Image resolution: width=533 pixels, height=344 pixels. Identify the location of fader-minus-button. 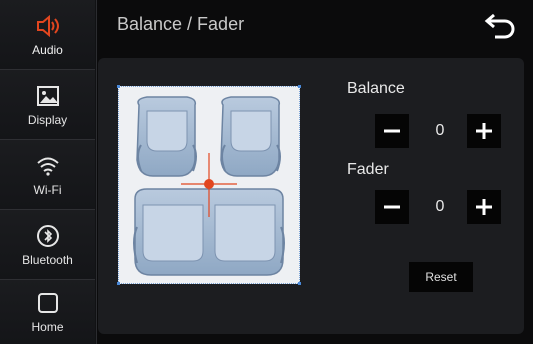
(392, 207).